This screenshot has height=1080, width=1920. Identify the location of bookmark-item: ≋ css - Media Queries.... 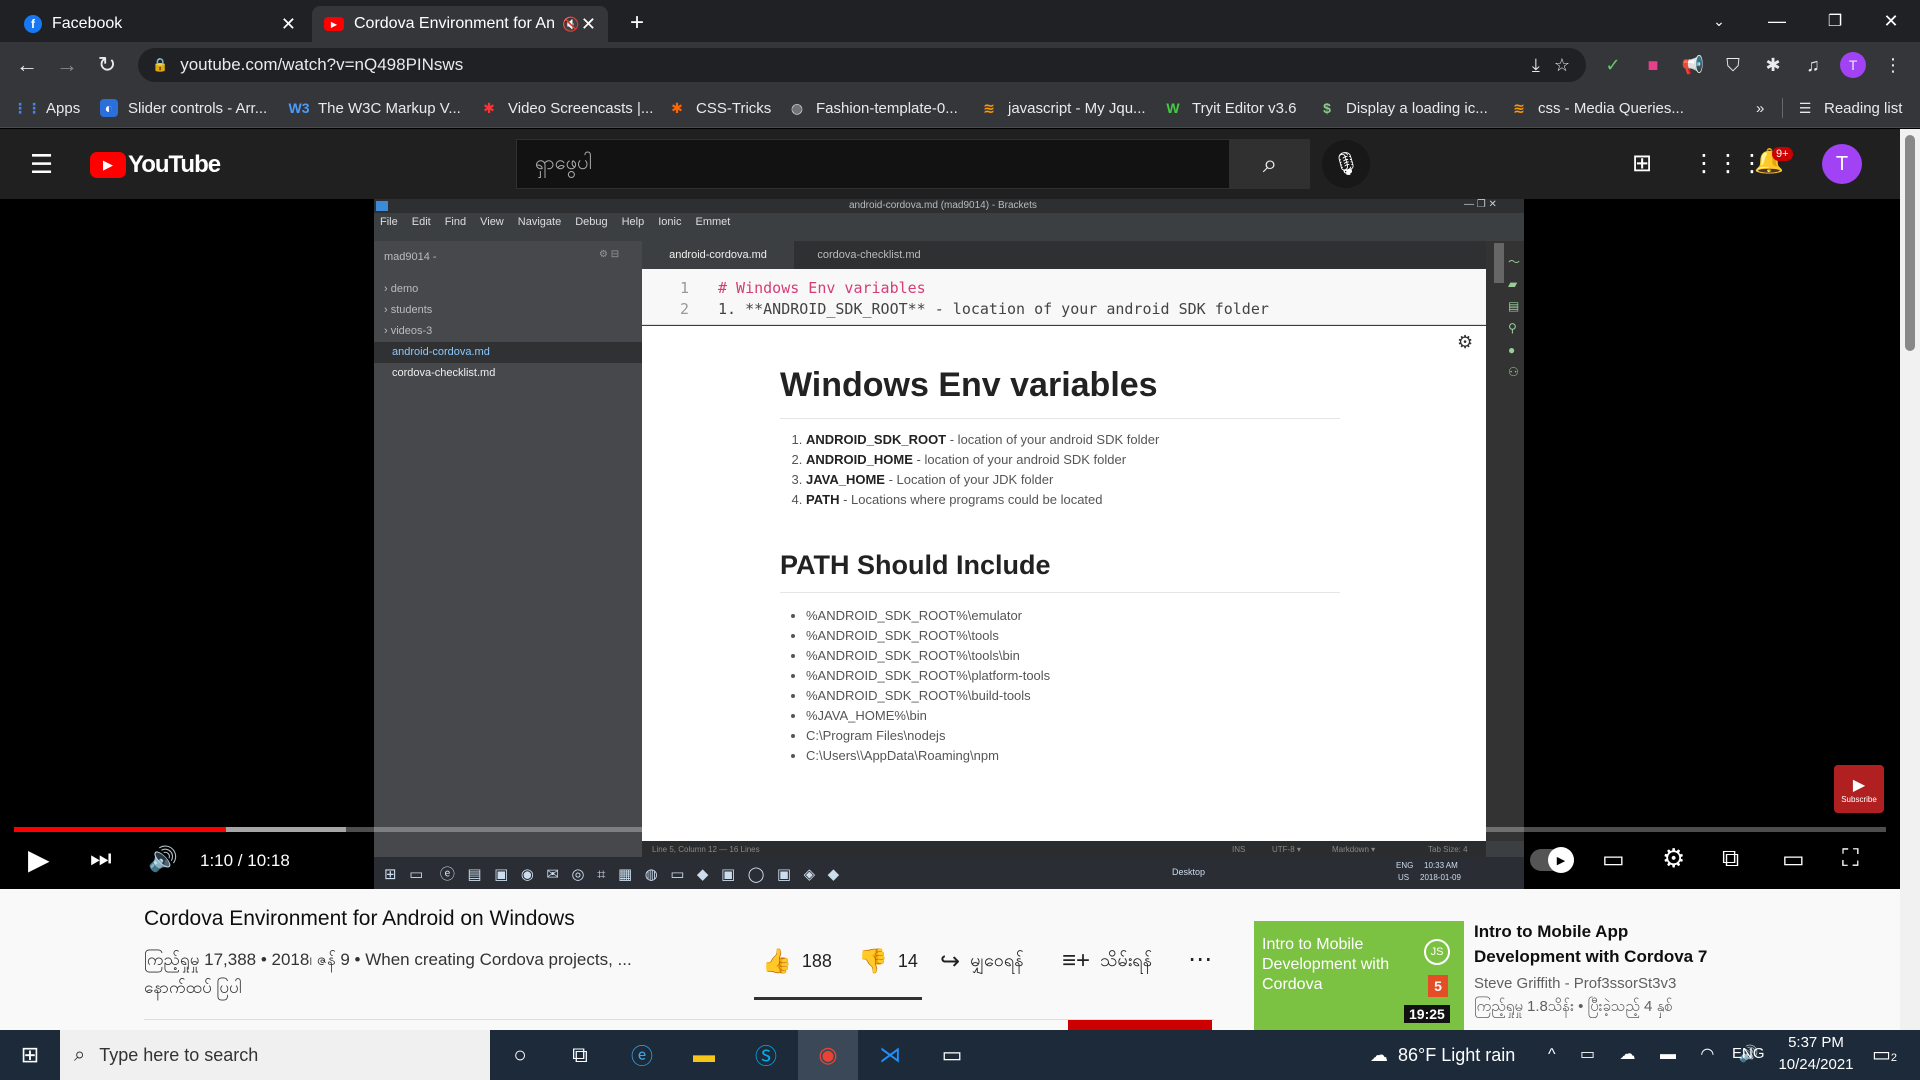
(1597, 108).